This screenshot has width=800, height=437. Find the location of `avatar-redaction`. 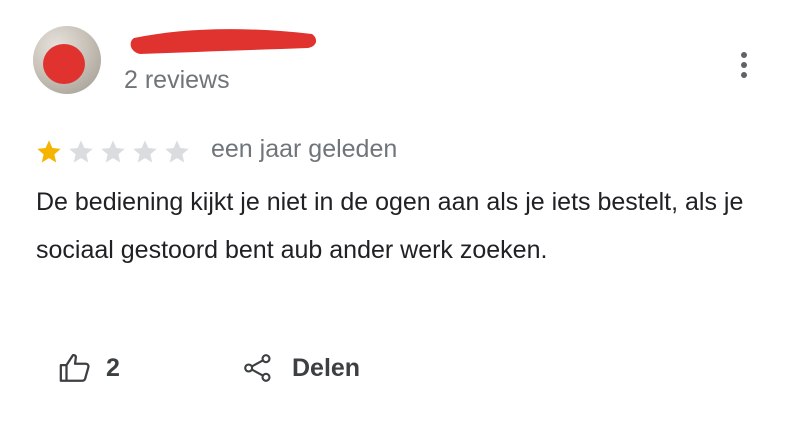

avatar-redaction is located at coordinates (64, 64).